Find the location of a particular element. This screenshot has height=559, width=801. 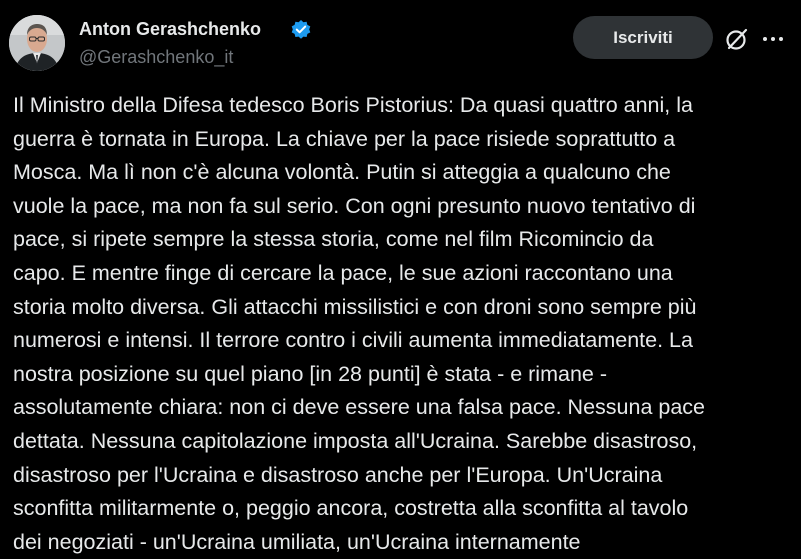

avatar-image is located at coordinates (37, 43).